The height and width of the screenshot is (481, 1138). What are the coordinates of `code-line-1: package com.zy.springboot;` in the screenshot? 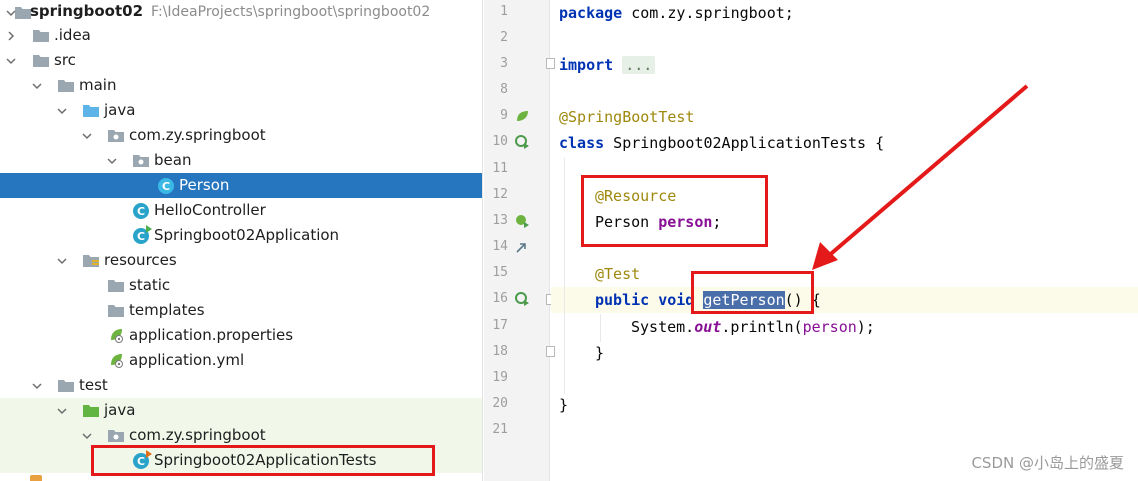 It's located at (676, 13).